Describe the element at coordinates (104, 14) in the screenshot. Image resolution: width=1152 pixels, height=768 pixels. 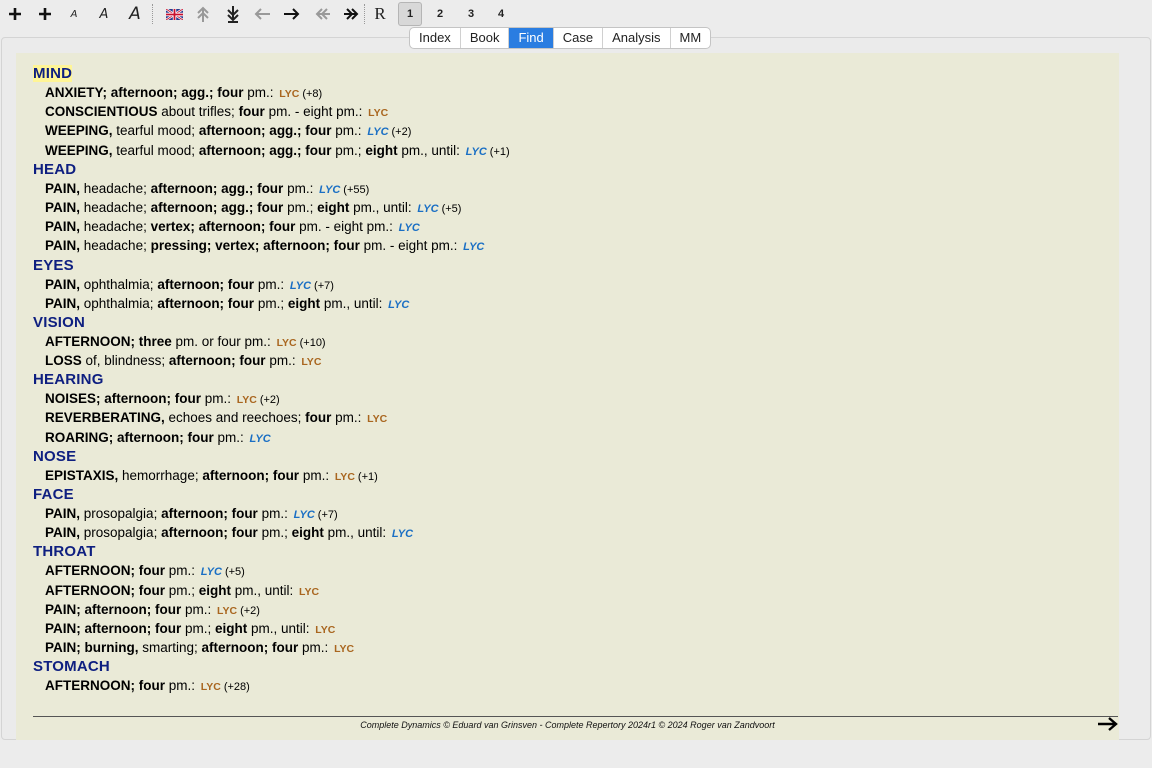
I see `font-medium-button: A` at that location.